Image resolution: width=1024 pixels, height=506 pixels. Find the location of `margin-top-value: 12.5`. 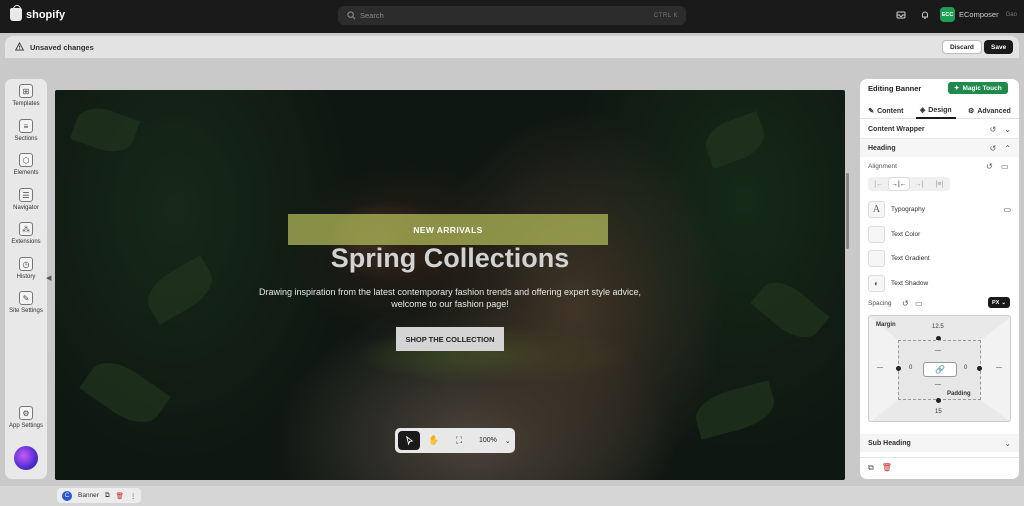

margin-top-value: 12.5 is located at coordinates (938, 327).